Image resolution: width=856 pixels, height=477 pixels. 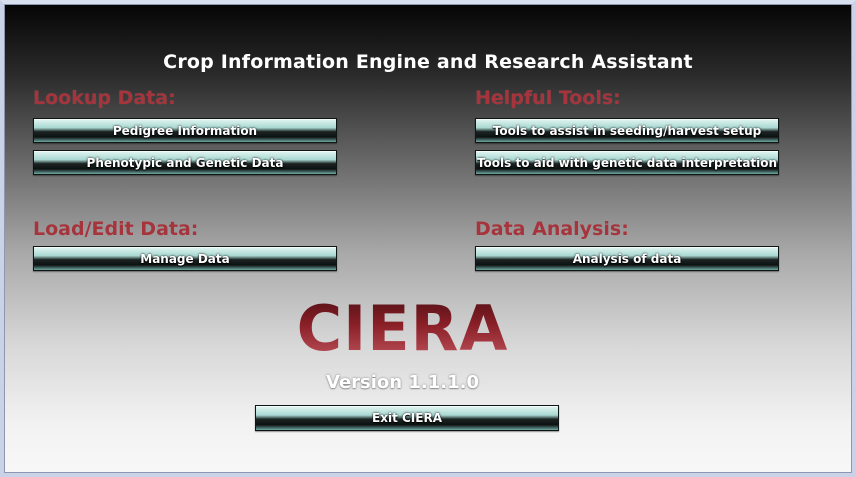 I want to click on manage-data-button: Manage Data, so click(x=185, y=258).